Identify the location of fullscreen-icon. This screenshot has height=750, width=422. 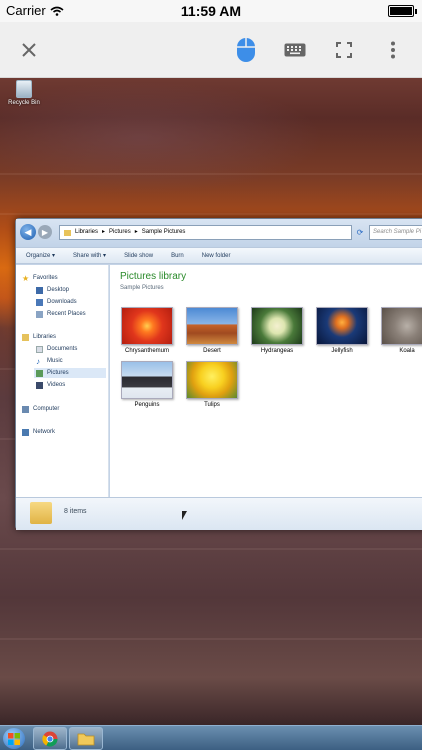
(344, 50).